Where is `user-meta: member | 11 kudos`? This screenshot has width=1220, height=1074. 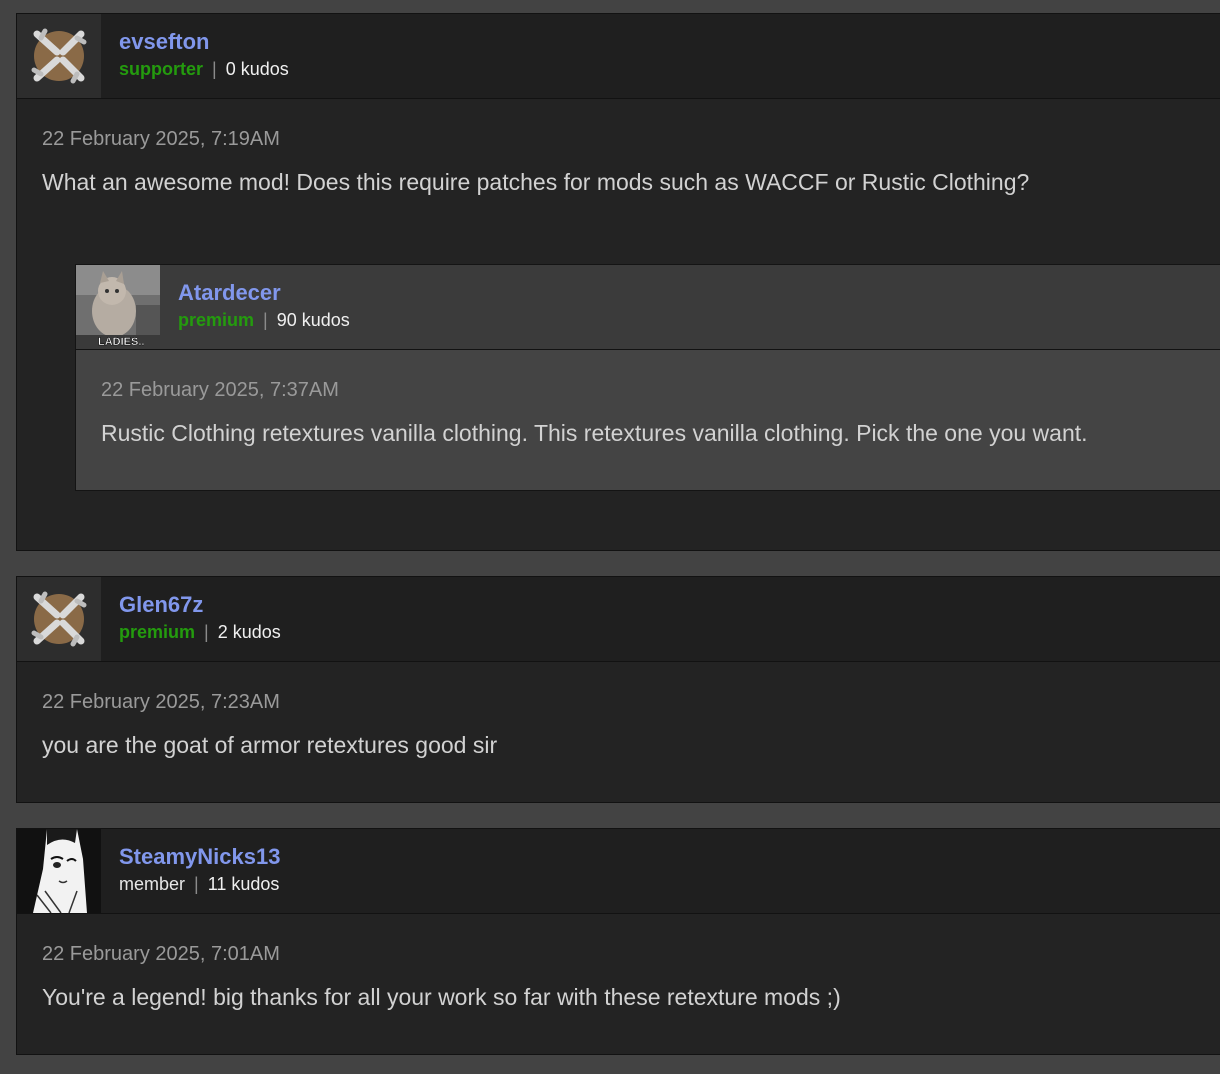 user-meta: member | 11 kudos is located at coordinates (199, 884).